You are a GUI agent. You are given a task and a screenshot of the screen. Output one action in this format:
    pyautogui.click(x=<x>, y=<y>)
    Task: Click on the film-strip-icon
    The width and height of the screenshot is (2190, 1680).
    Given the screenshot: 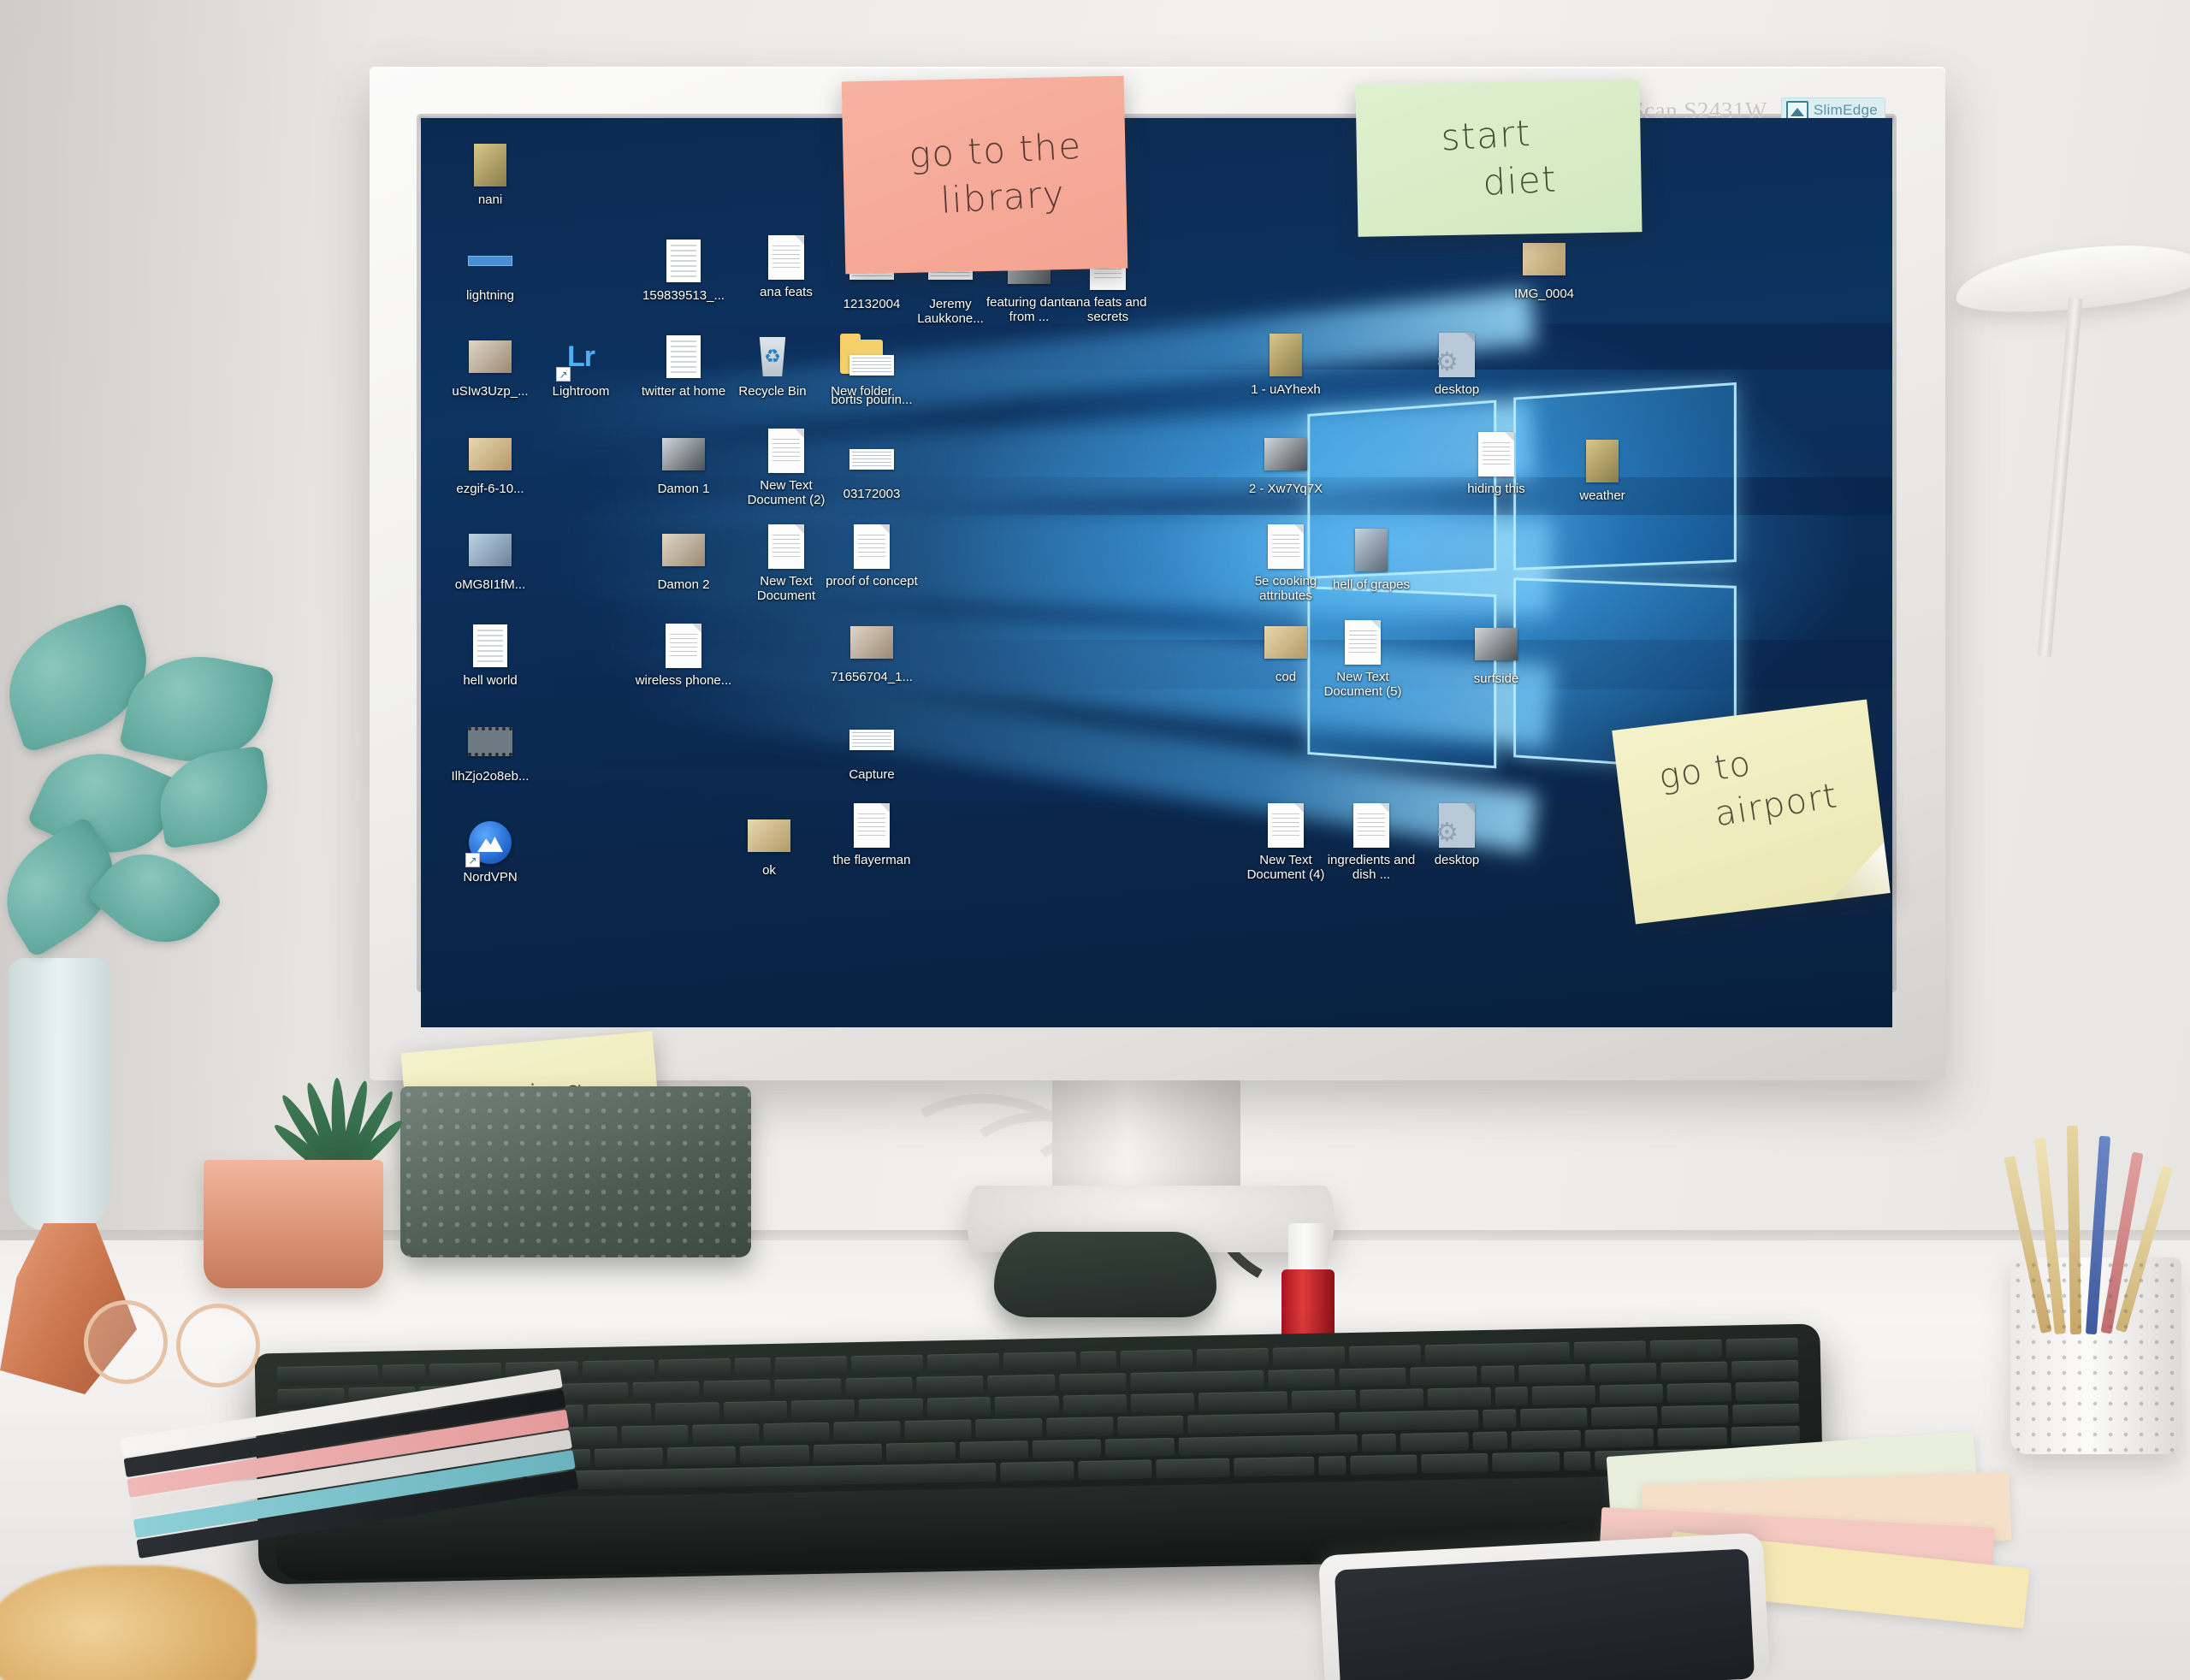 What is the action you would take?
    pyautogui.click(x=490, y=742)
    